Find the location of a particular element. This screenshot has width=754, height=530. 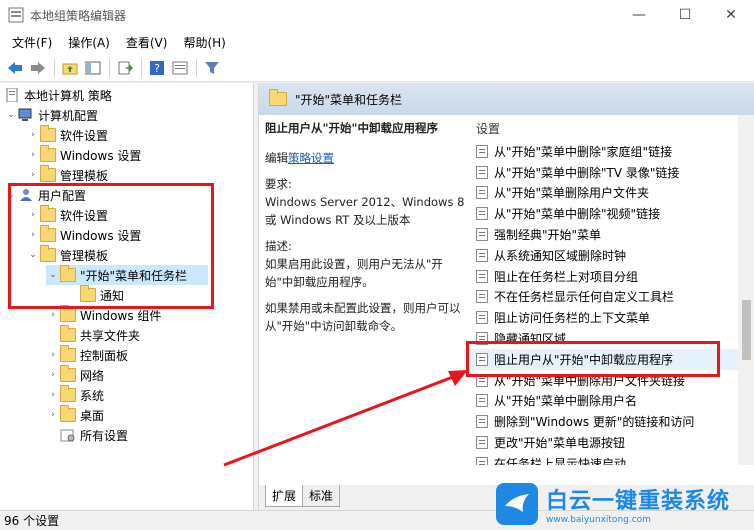

watermark-logo is located at coordinates (517, 504).